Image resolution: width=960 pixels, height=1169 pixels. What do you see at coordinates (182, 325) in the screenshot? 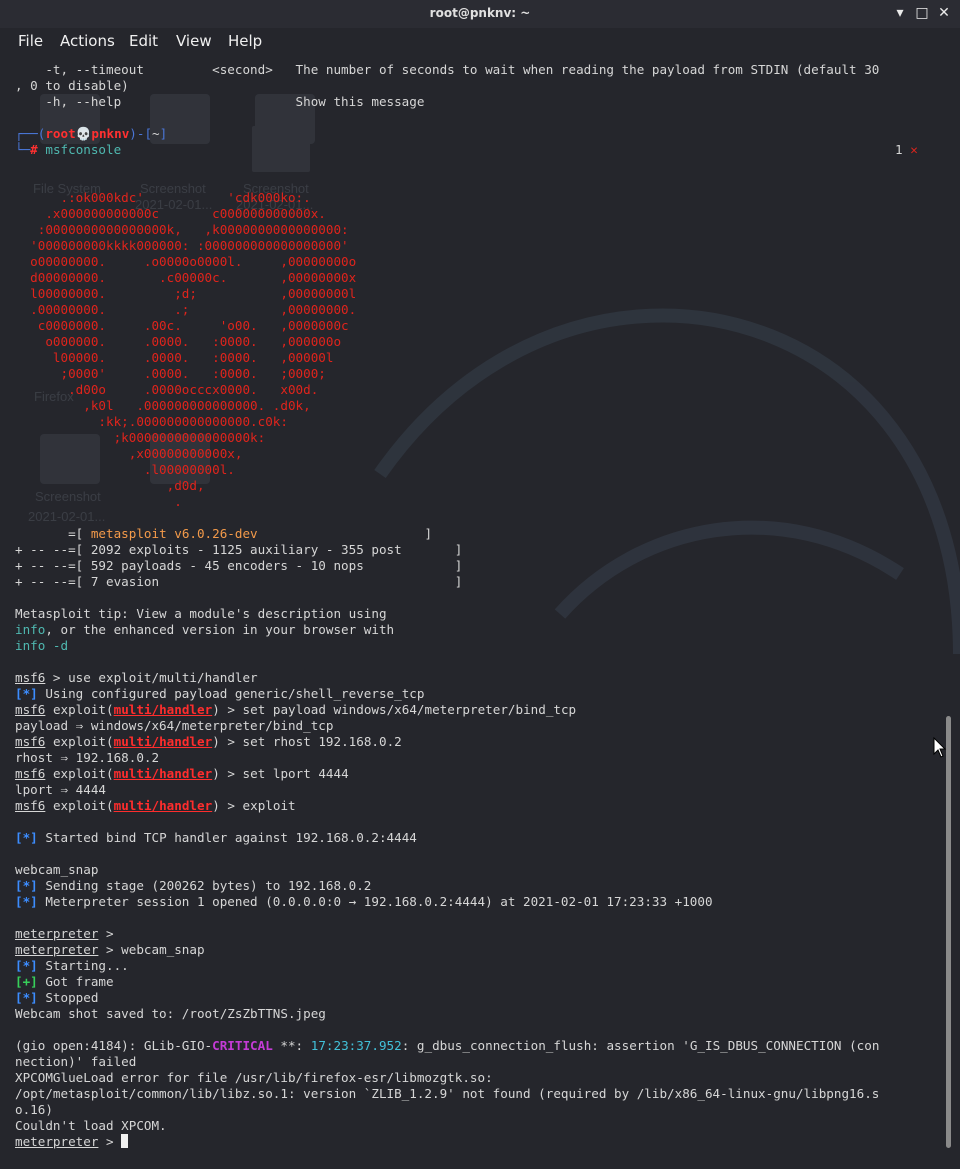
I see `ascii-art-line: c0000000. .00c. 'o00. ,0000000c` at bounding box center [182, 325].